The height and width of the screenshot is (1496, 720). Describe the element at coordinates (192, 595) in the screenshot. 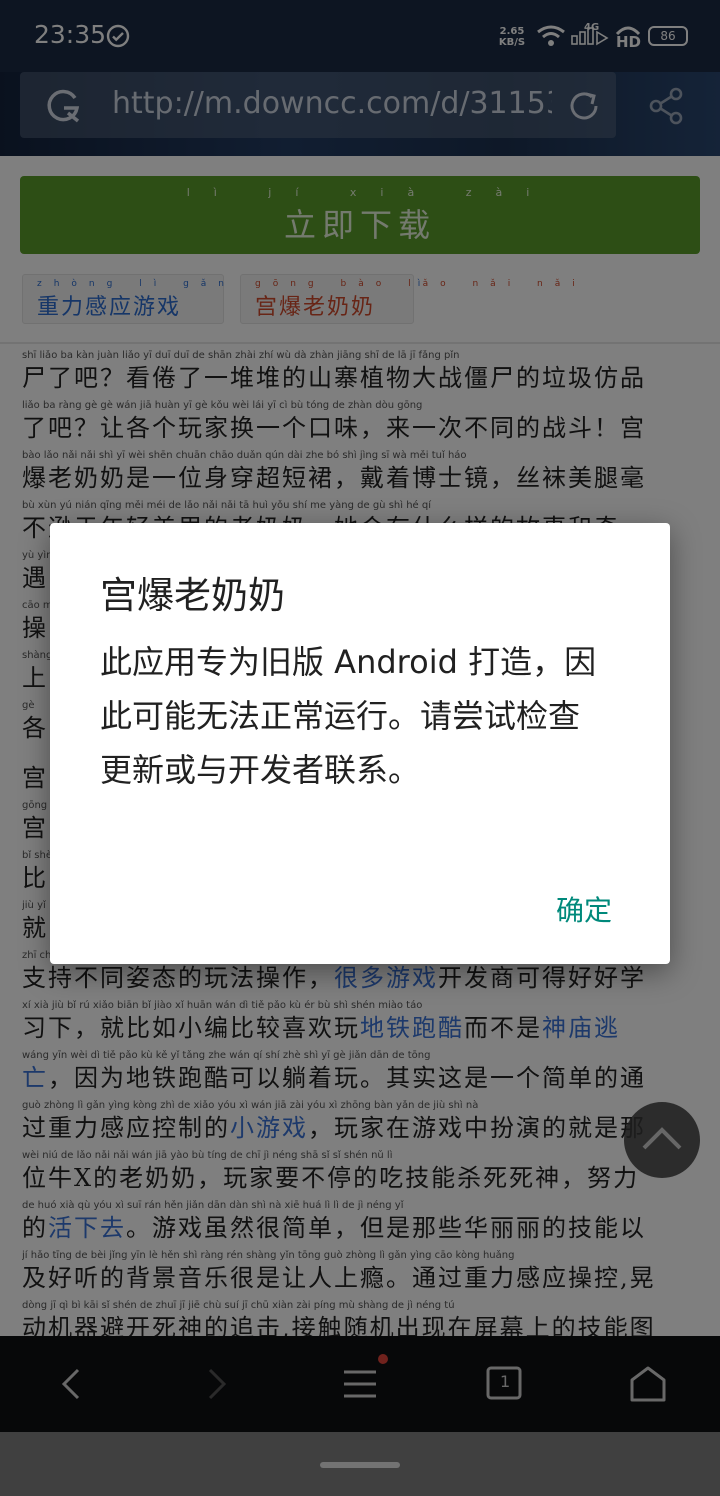

I see `dialog-title: 宫爆老奶奶` at that location.